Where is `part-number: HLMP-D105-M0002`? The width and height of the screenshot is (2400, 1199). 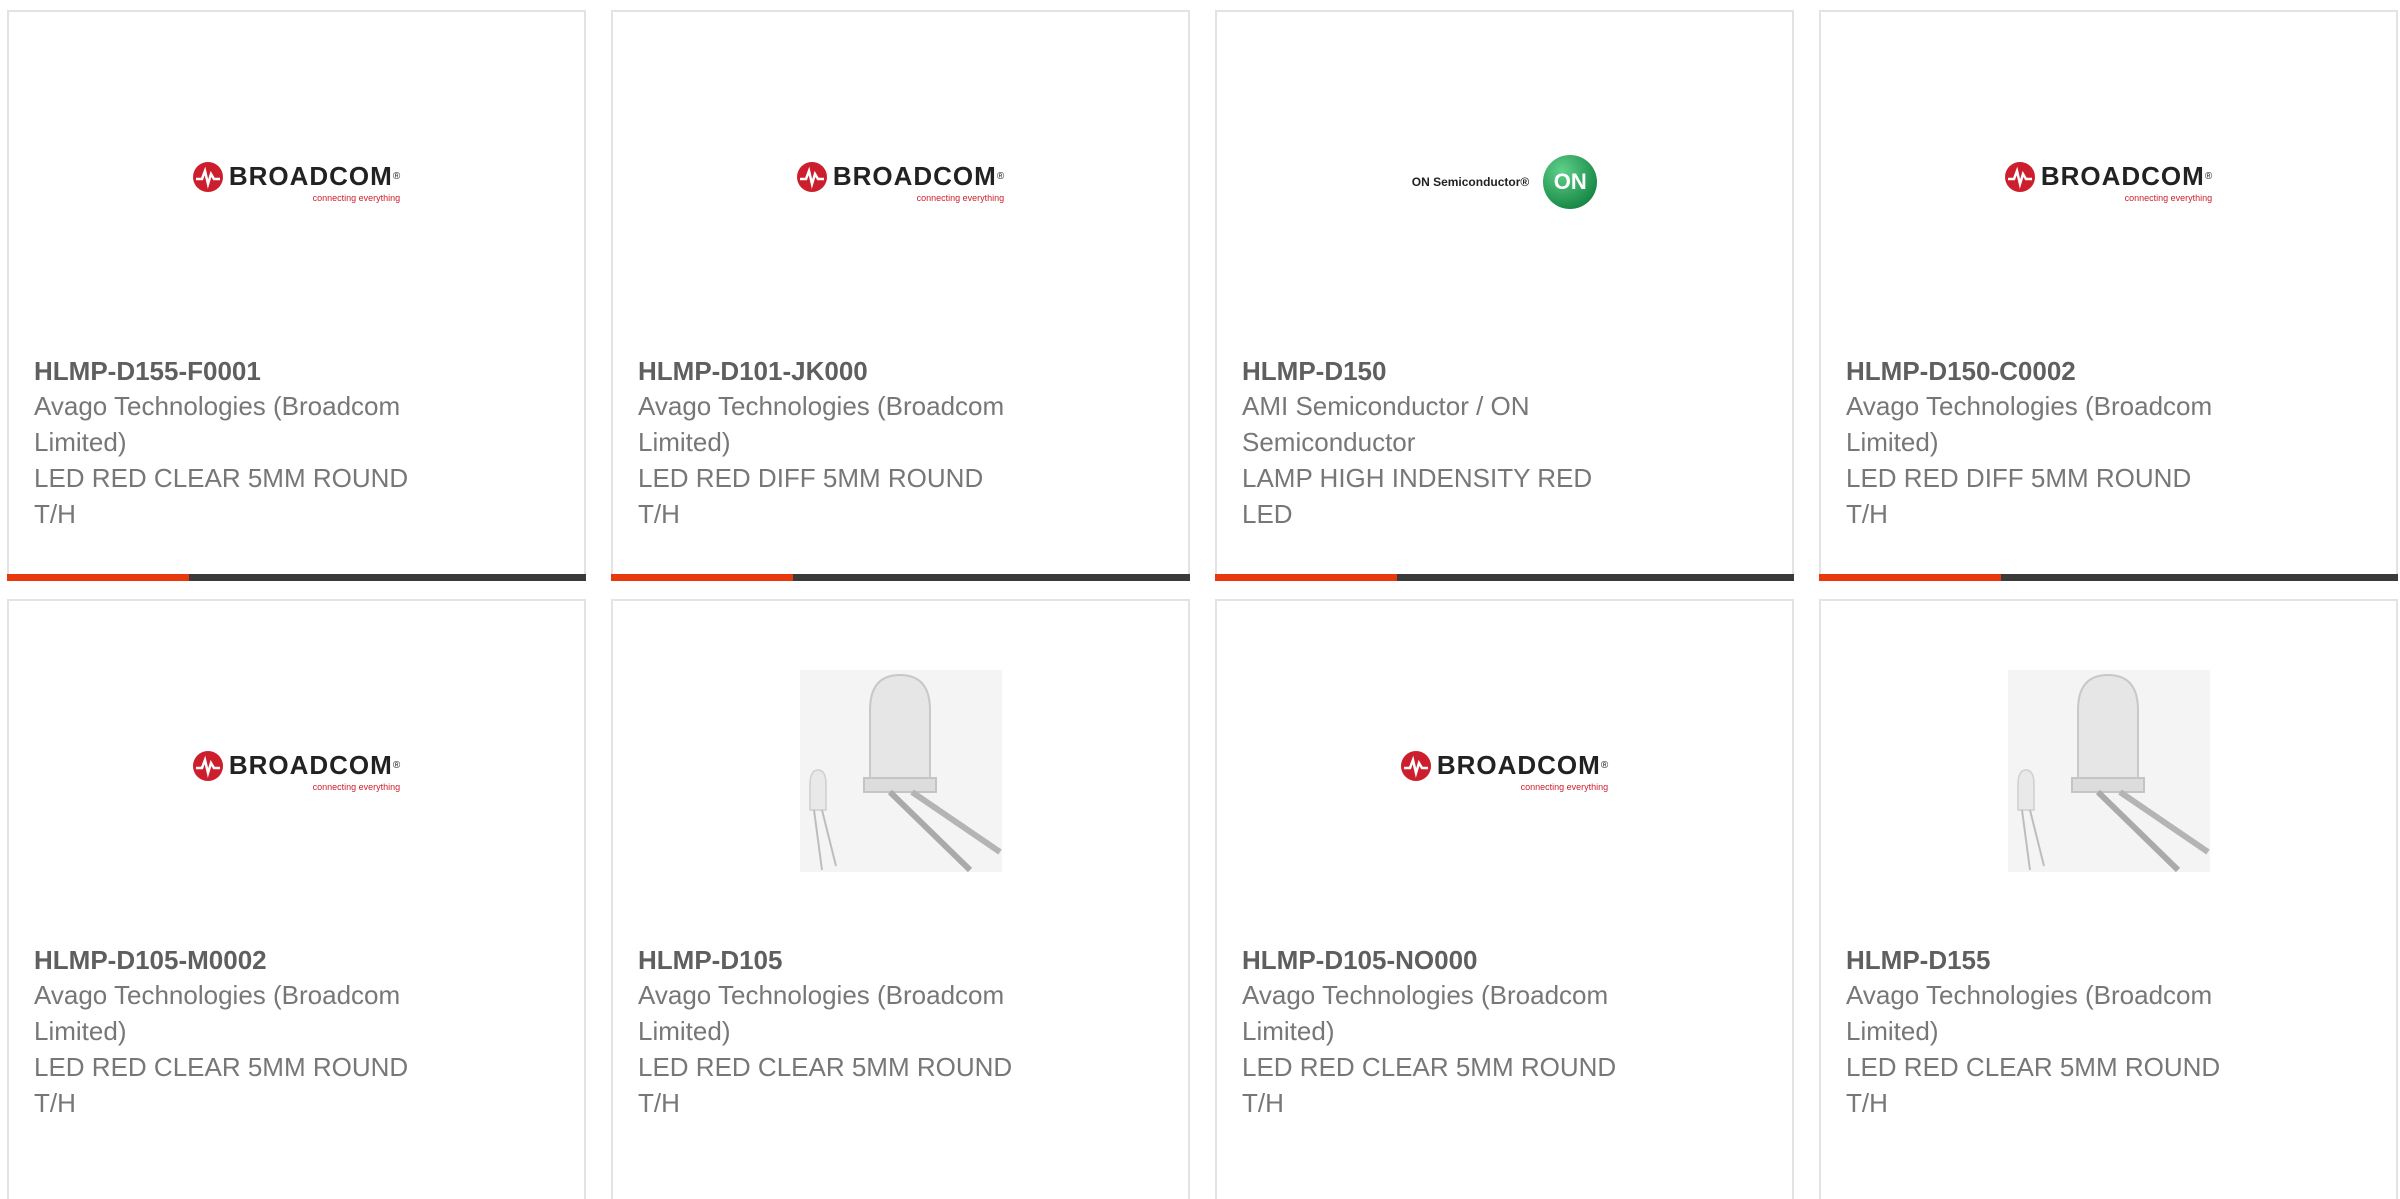
part-number: HLMP-D105-M0002 is located at coordinates (264, 960).